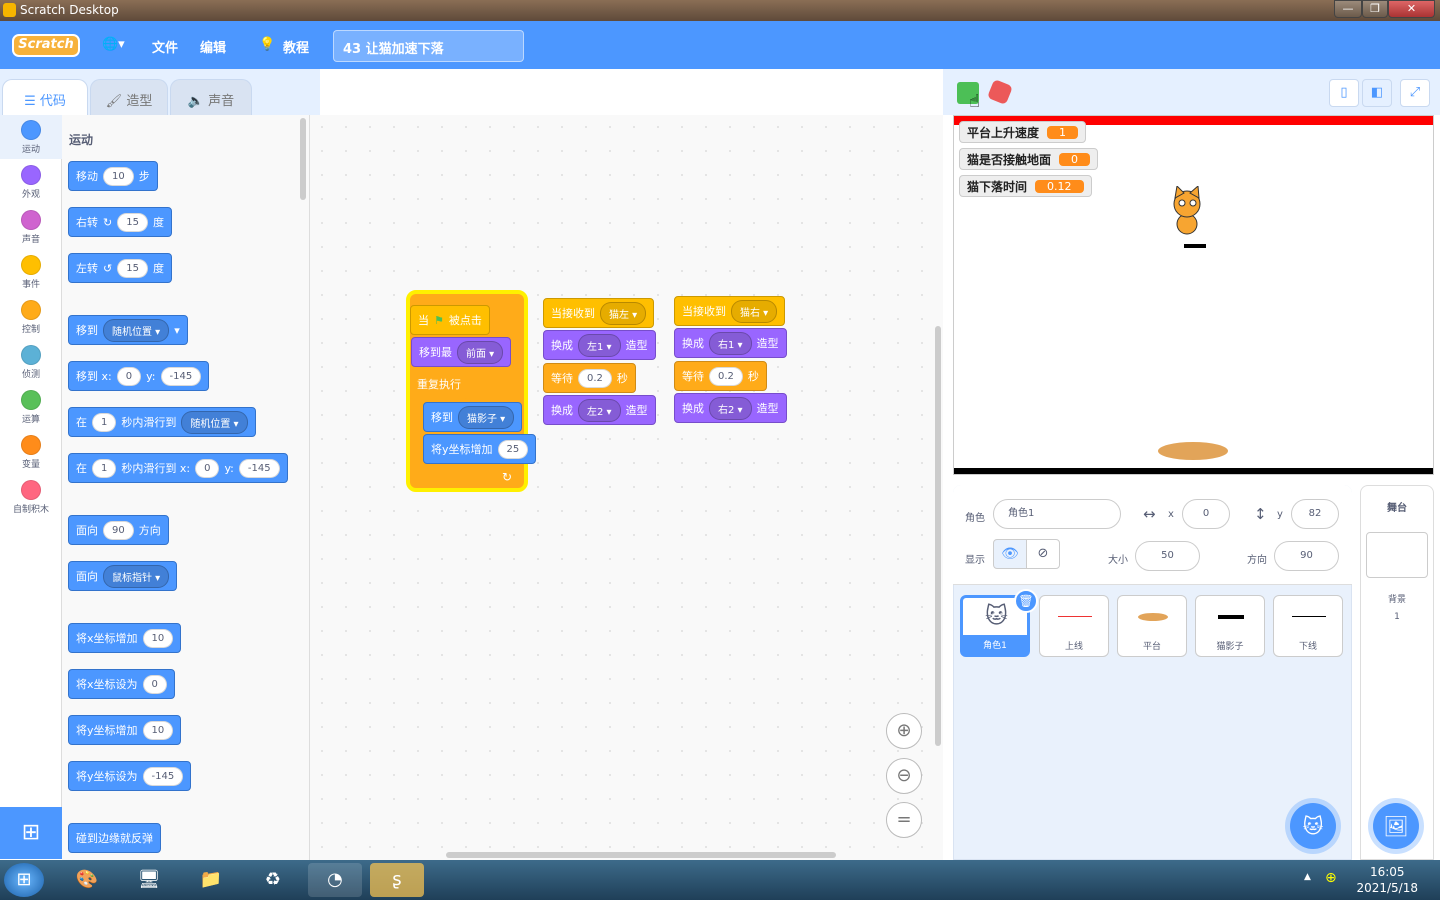 This screenshot has width=1440, height=900. What do you see at coordinates (450, 320) in the screenshot?
I see `block-when-flag-clicked: 当 ⚑ 被点击` at bounding box center [450, 320].